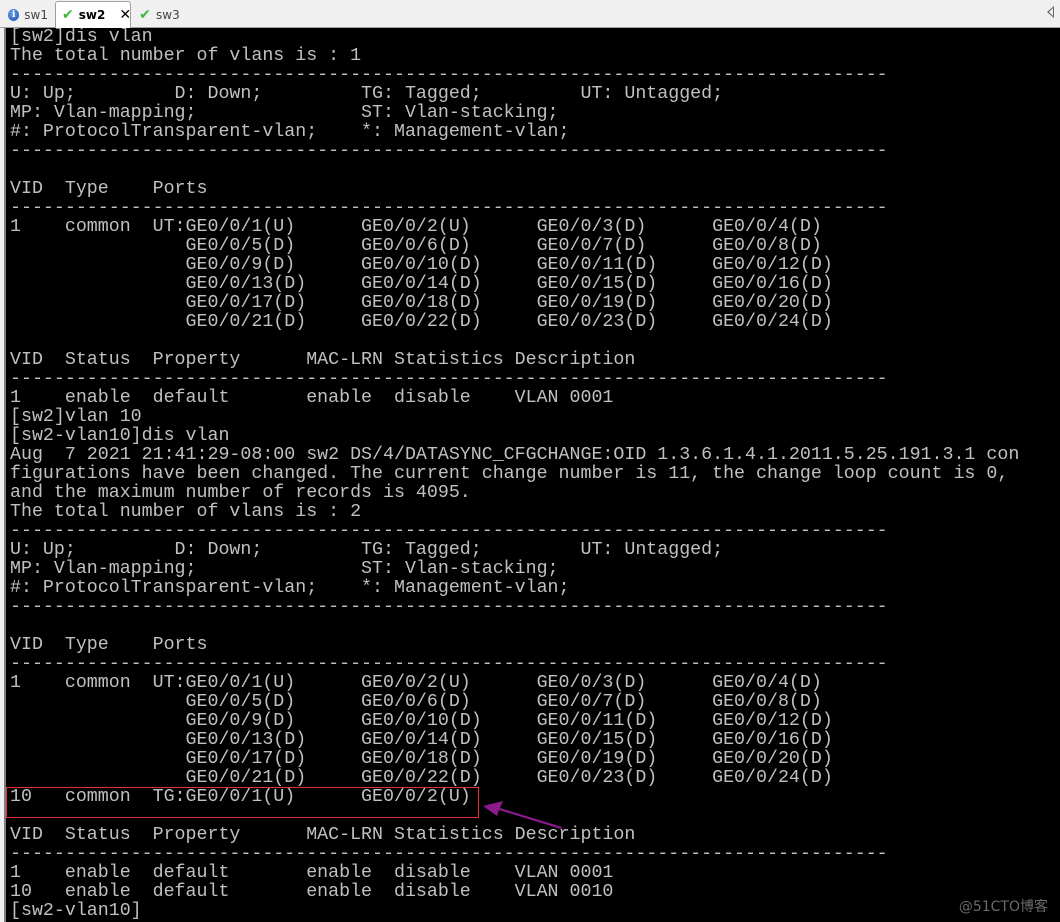 The height and width of the screenshot is (922, 1060). Describe the element at coordinates (76, 417) in the screenshot. I see `terminal-line: [sw2]vlan 10` at that location.